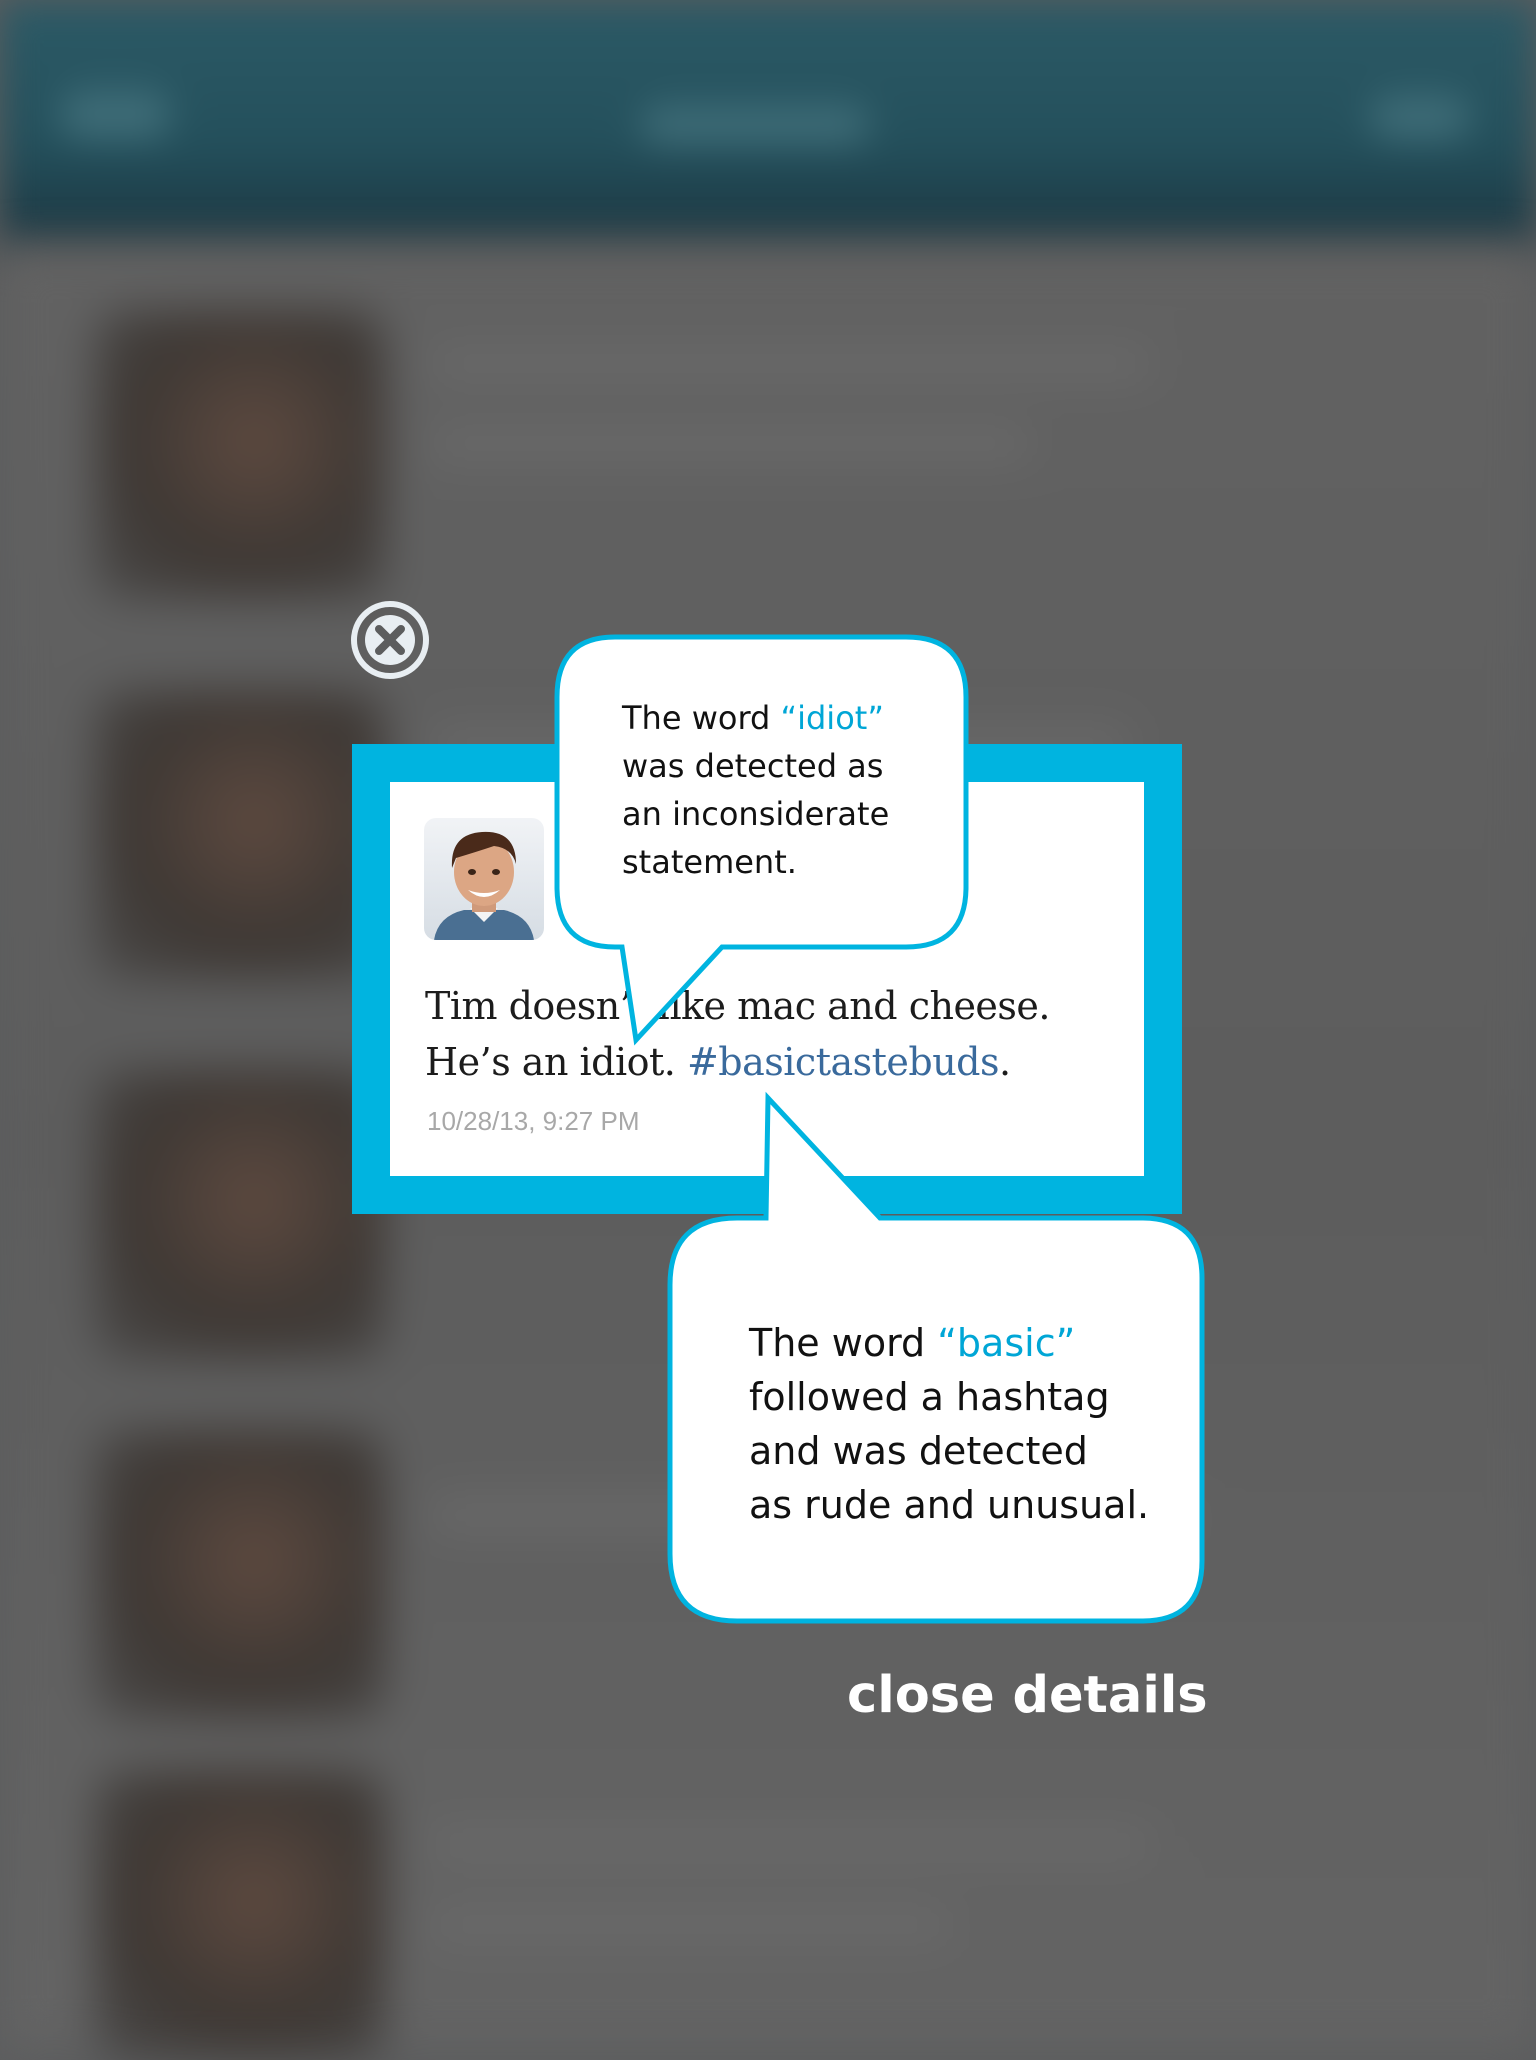 This screenshot has height=2060, width=1536. I want to click on callout-bottom-prefix: The word, so click(843, 1343).